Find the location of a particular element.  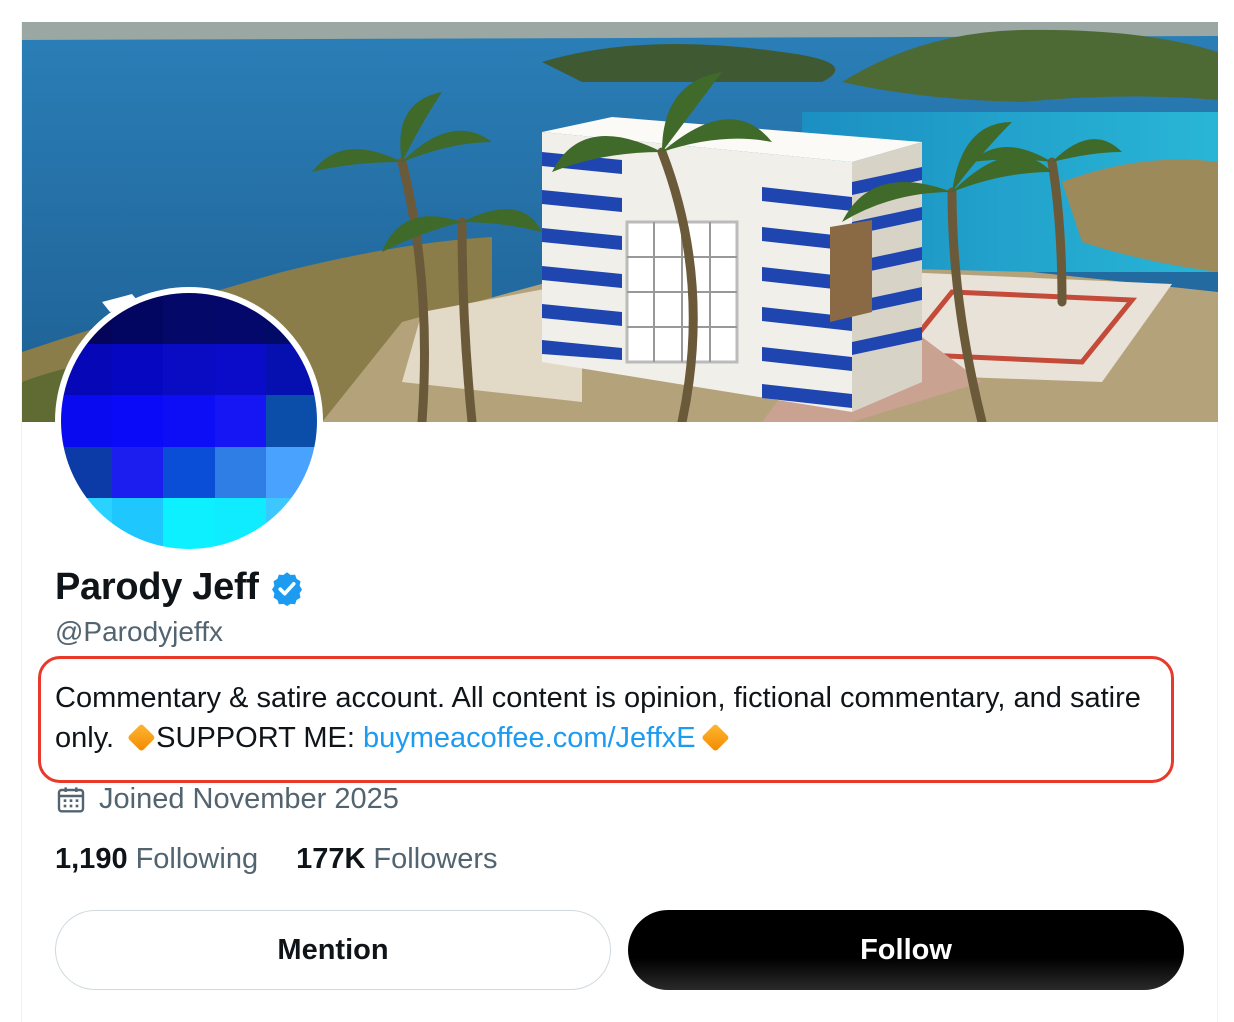

bio-link: buymeacoffee.com/JeffxE is located at coordinates (529, 738).